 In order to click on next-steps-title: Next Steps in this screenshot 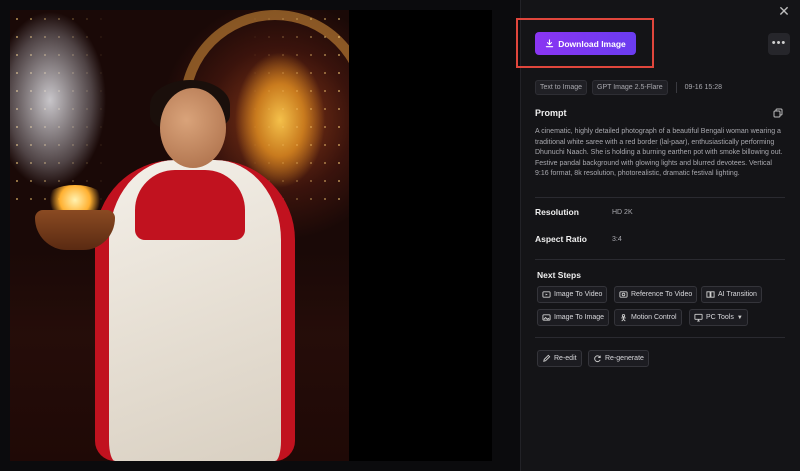, I will do `click(559, 275)`.